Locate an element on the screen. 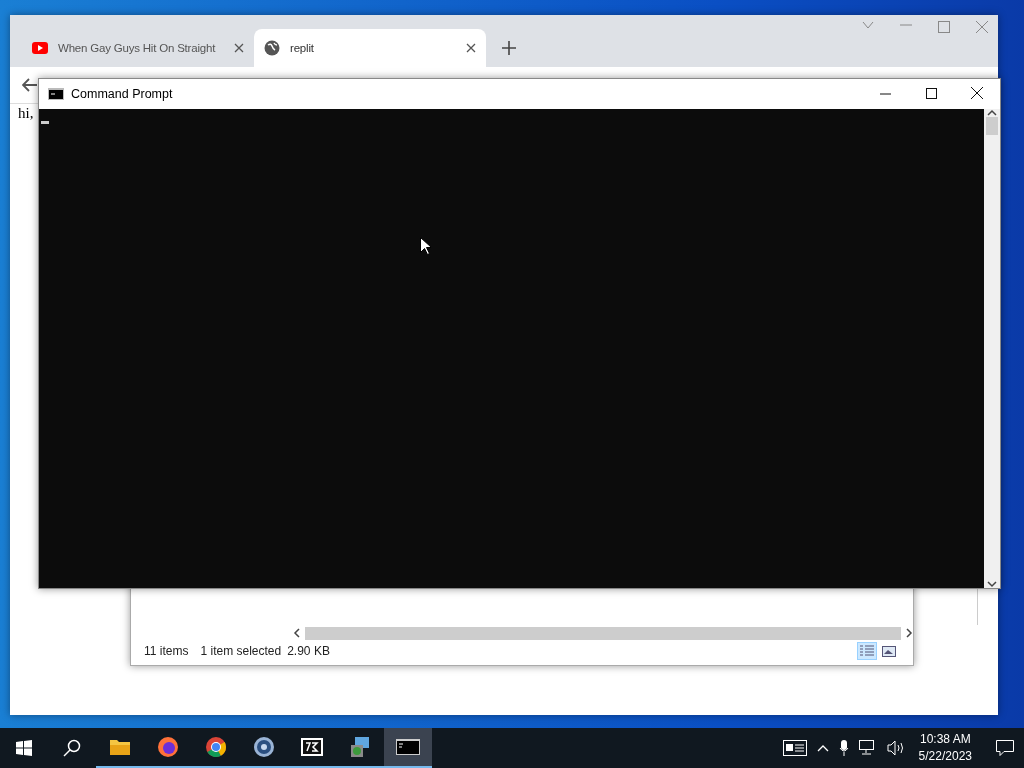 This screenshot has height=768, width=1024. network-icon is located at coordinates (867, 748).